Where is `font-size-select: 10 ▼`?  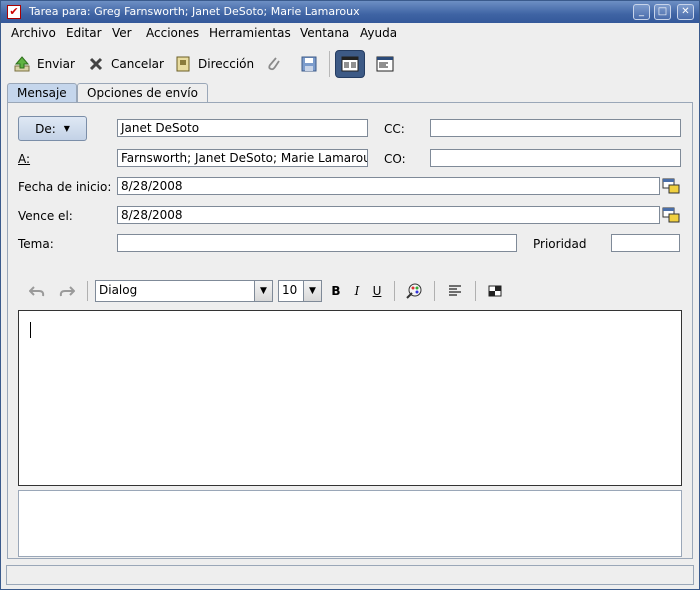
font-size-select: 10 ▼ is located at coordinates (300, 291).